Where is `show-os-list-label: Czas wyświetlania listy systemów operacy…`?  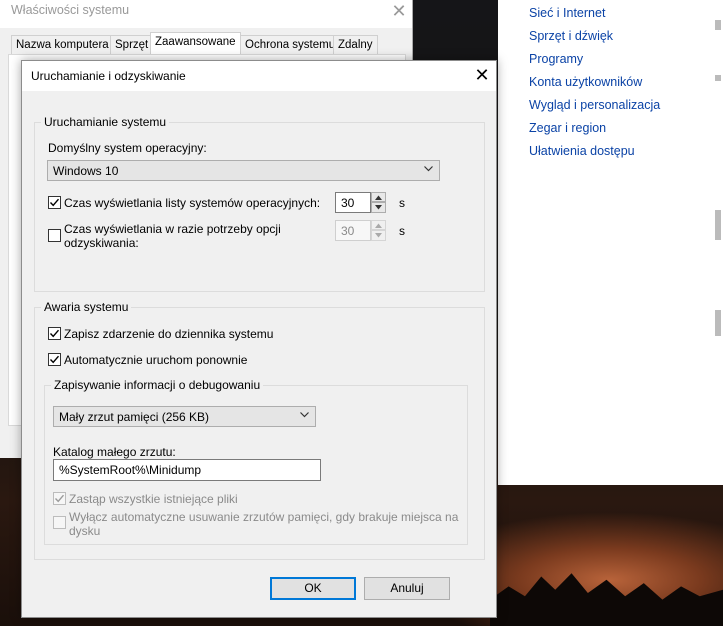 show-os-list-label: Czas wyświetlania listy systemów operacy… is located at coordinates (192, 203).